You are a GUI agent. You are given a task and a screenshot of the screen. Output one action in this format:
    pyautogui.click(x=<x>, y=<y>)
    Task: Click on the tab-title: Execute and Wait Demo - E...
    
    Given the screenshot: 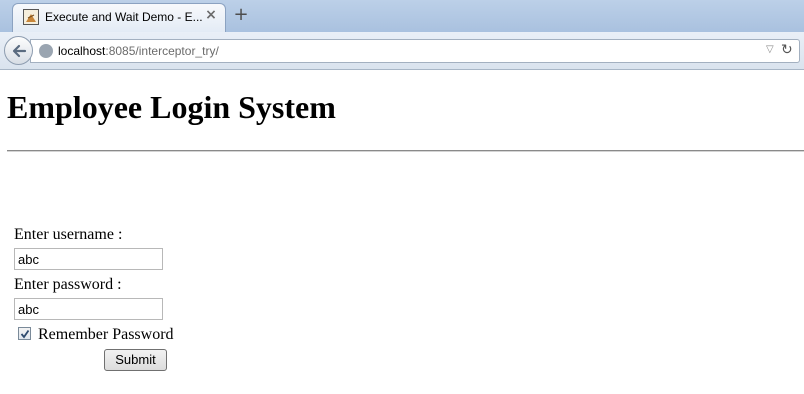 What is the action you would take?
    pyautogui.click(x=124, y=17)
    